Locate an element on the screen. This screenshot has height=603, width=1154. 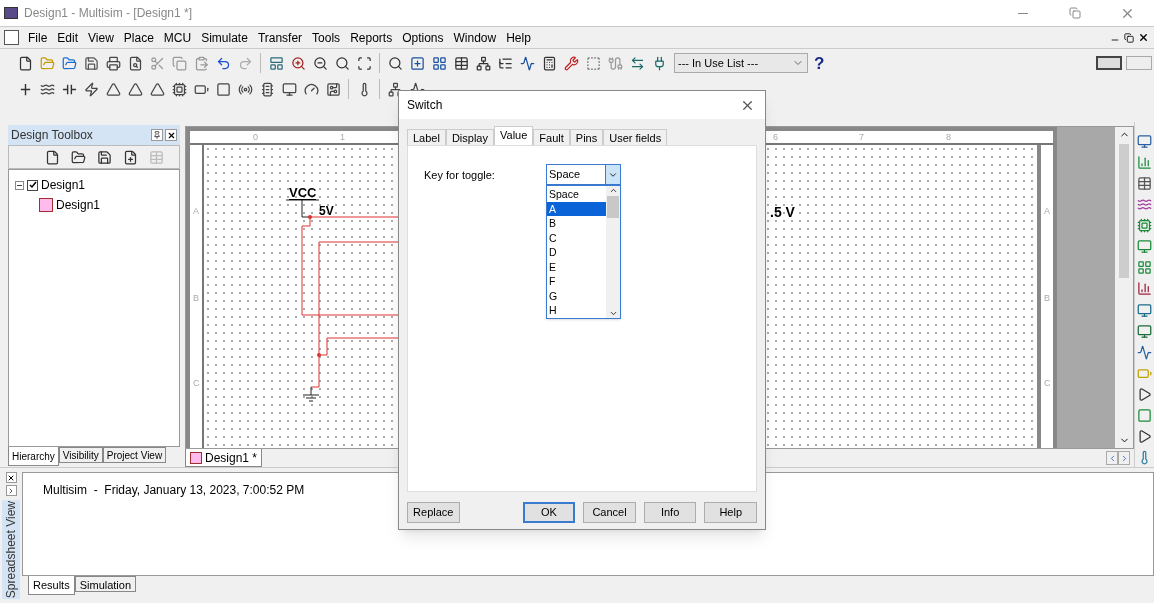
sheet-tab: Design1 * is located at coordinates (224, 458).